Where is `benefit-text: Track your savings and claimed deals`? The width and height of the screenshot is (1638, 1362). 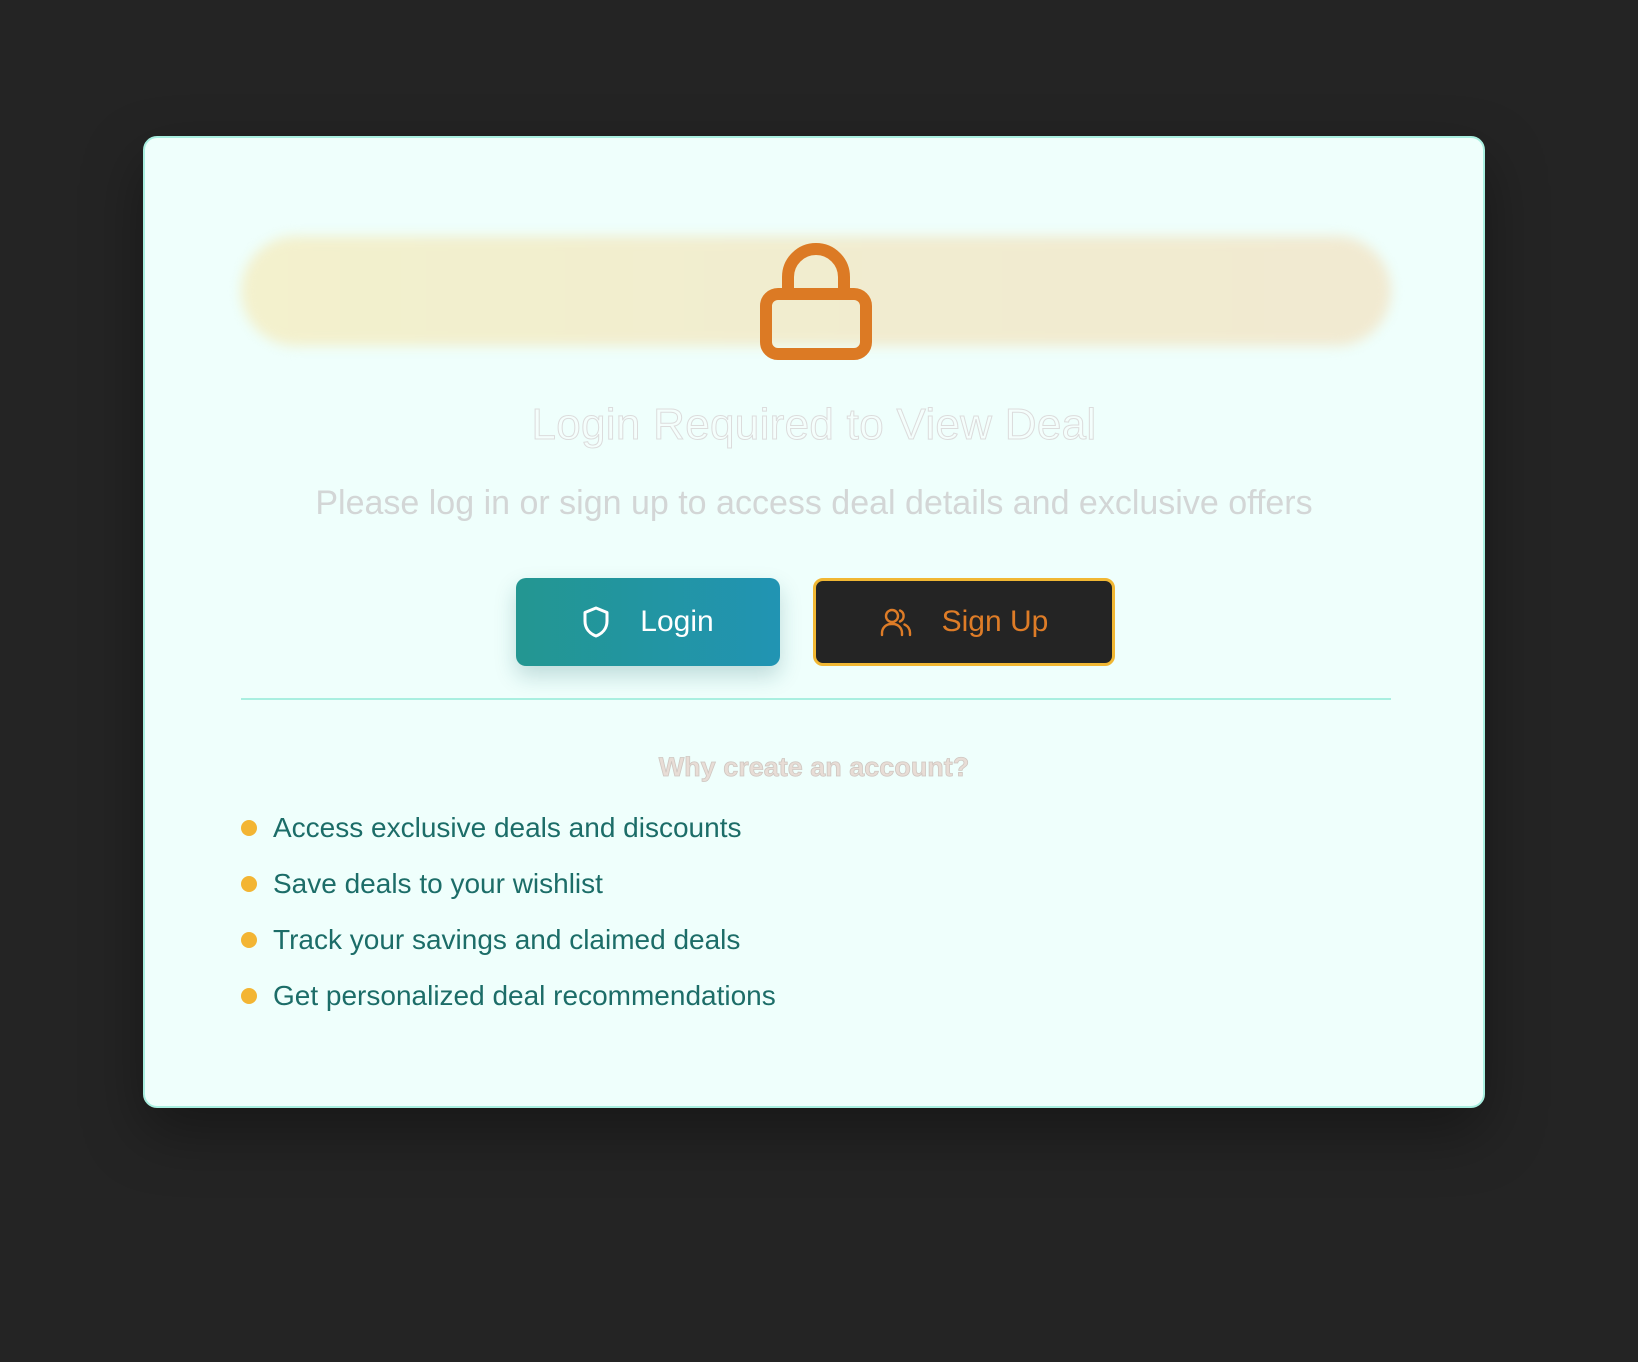
benefit-text: Track your savings and claimed deals is located at coordinates (507, 939).